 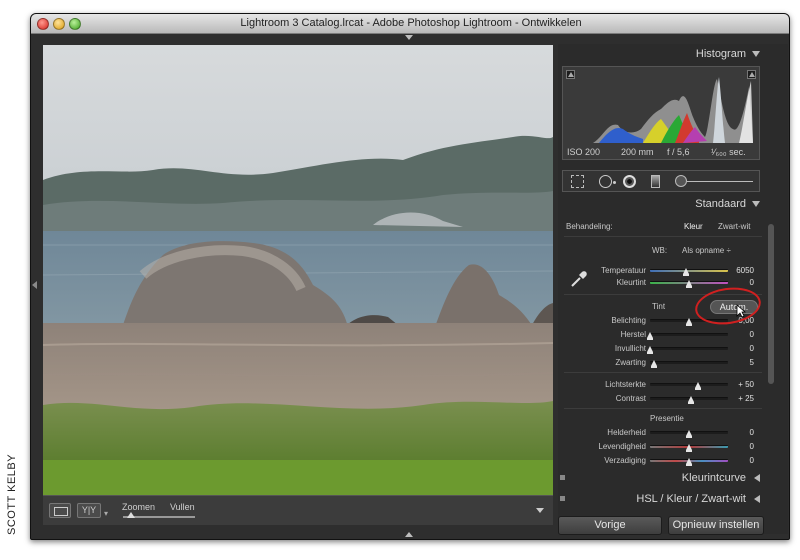 I want to click on temperature-slider, so click(x=689, y=270).